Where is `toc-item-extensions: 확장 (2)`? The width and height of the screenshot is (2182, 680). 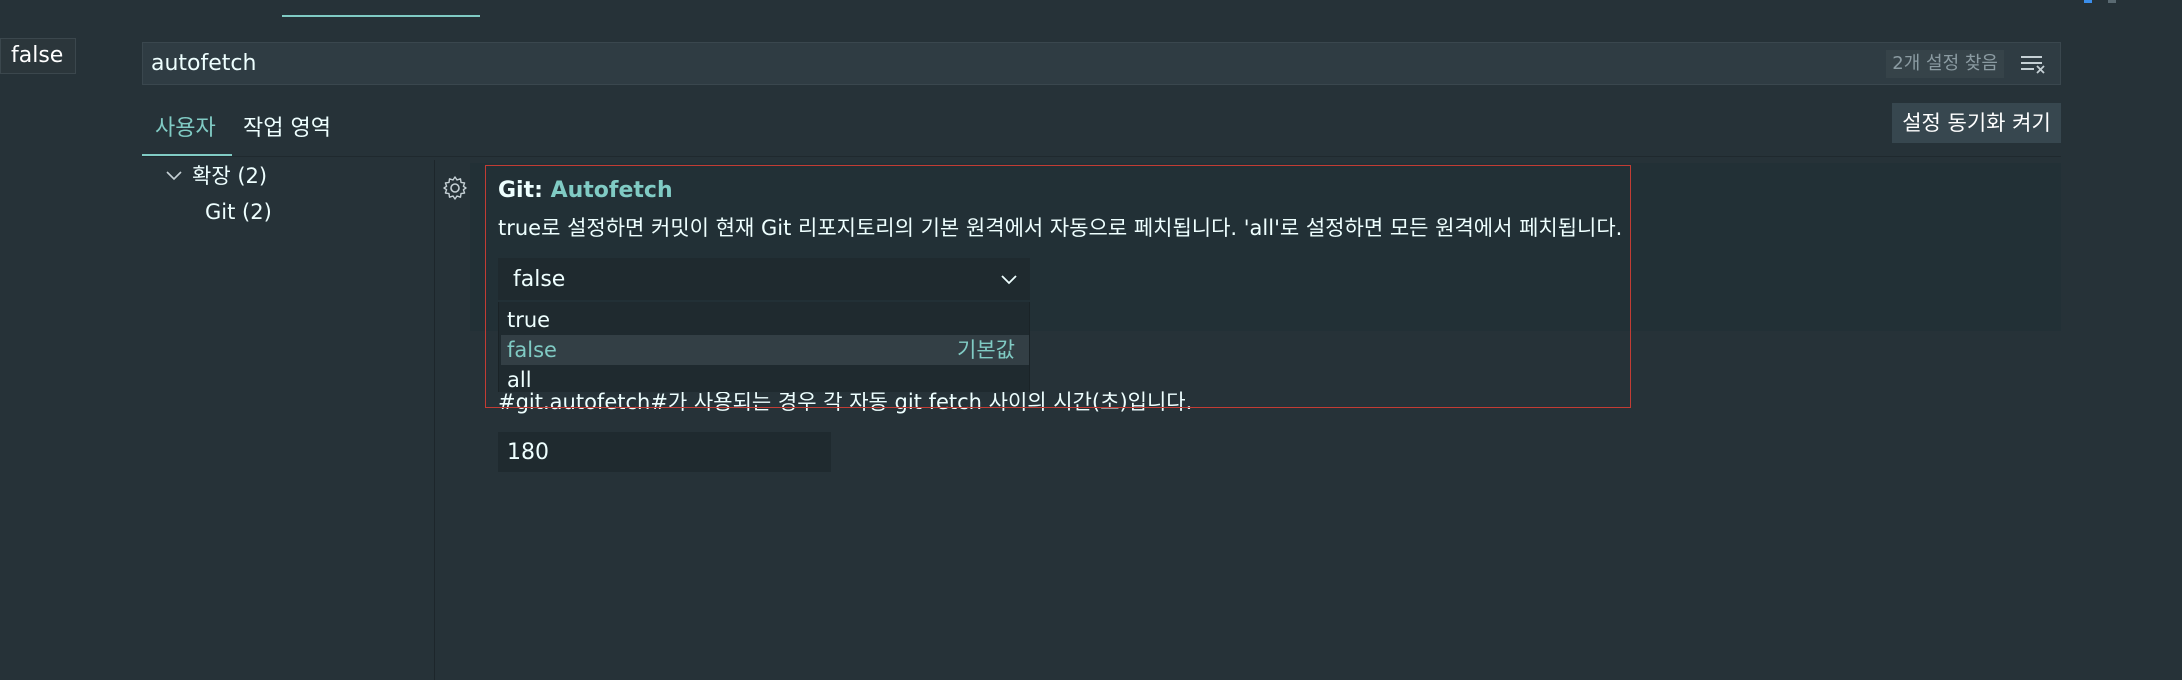
toc-item-extensions: 확장 (2) is located at coordinates (229, 176).